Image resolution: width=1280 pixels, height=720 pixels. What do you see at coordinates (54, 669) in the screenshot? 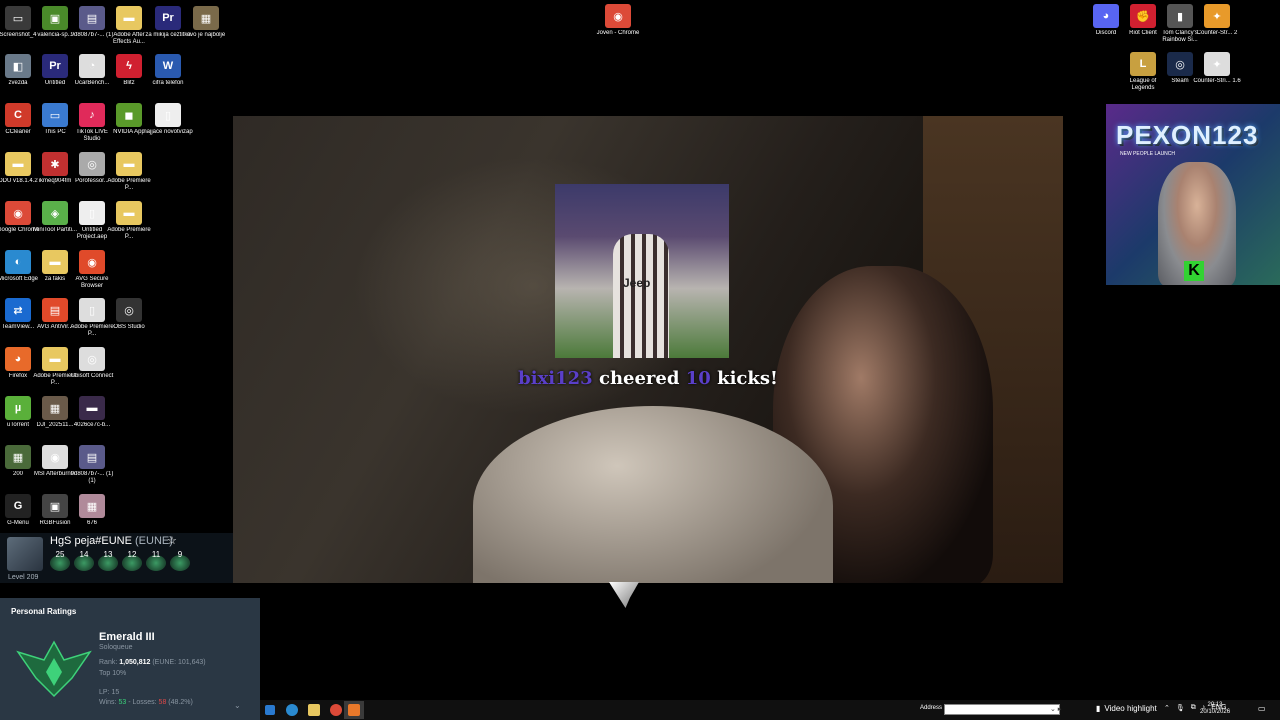
I see `emerald-rank-emblem-icon` at bounding box center [54, 669].